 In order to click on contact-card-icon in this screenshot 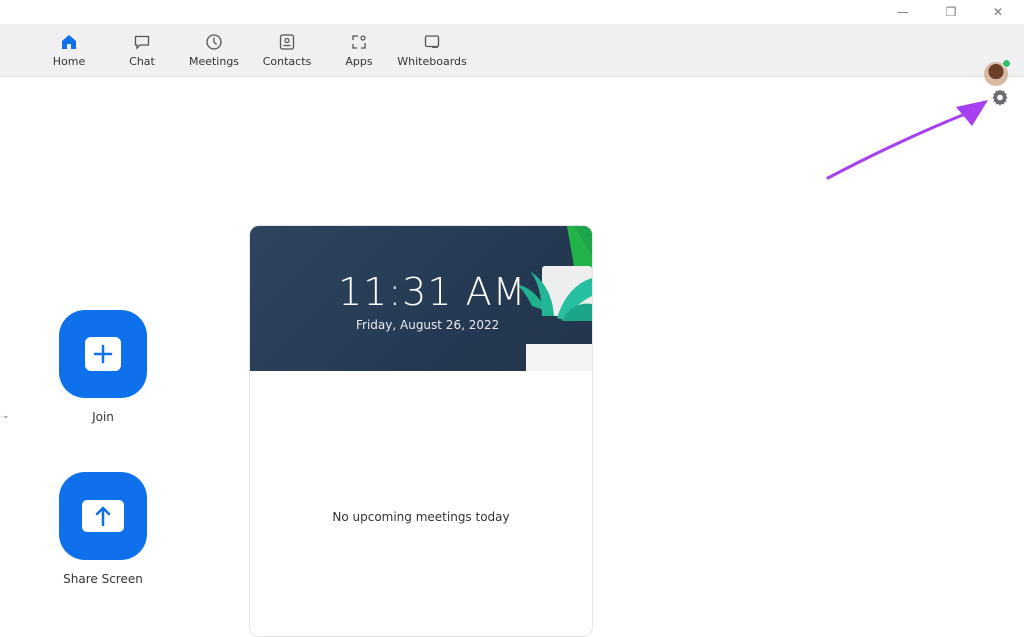, I will do `click(287, 42)`.